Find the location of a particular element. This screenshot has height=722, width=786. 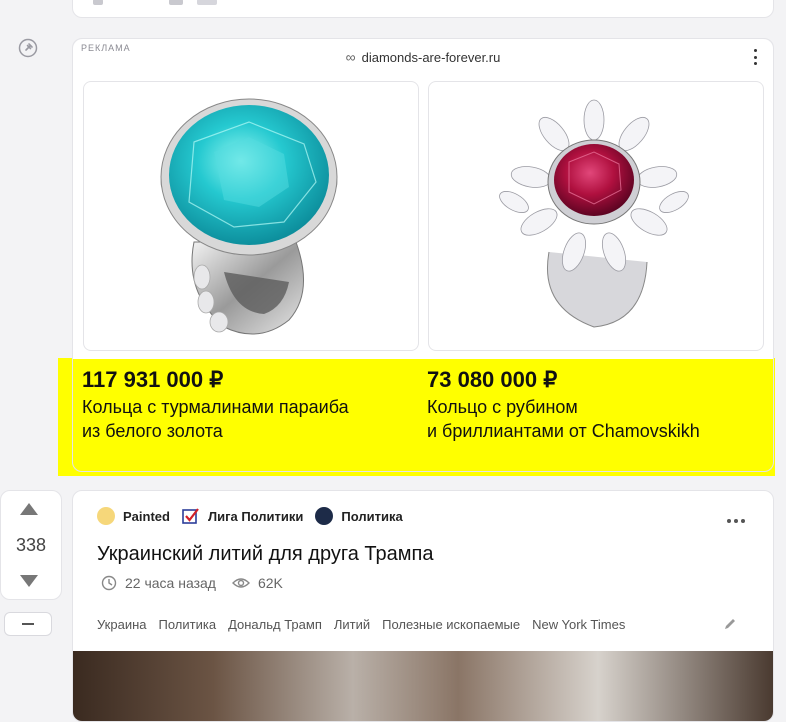

post-menu-icon is located at coordinates (736, 521).